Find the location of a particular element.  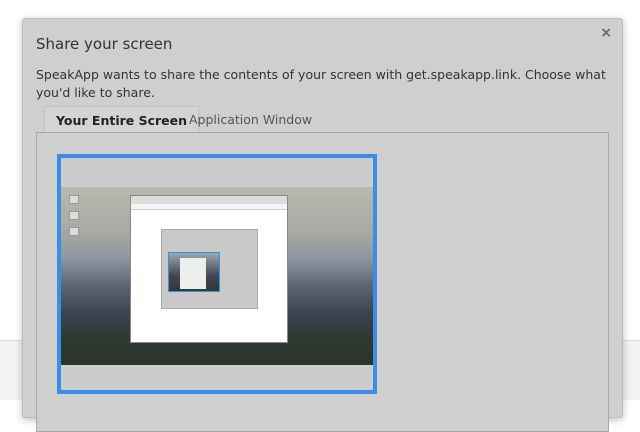

tab-application-window: Application Window is located at coordinates (250, 119).